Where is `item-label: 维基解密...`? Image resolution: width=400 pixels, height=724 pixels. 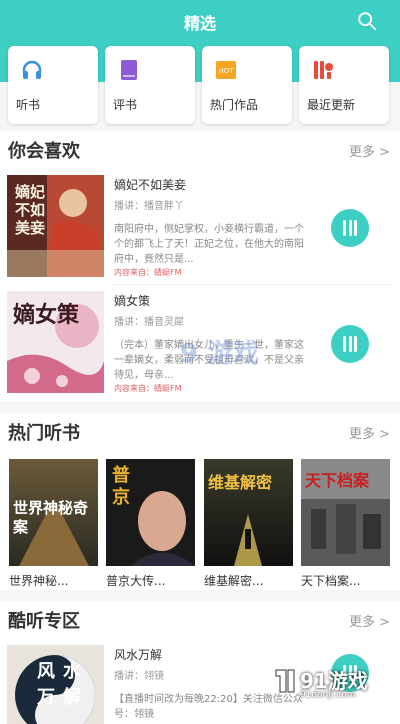 item-label: 维基解密... is located at coordinates (234, 581).